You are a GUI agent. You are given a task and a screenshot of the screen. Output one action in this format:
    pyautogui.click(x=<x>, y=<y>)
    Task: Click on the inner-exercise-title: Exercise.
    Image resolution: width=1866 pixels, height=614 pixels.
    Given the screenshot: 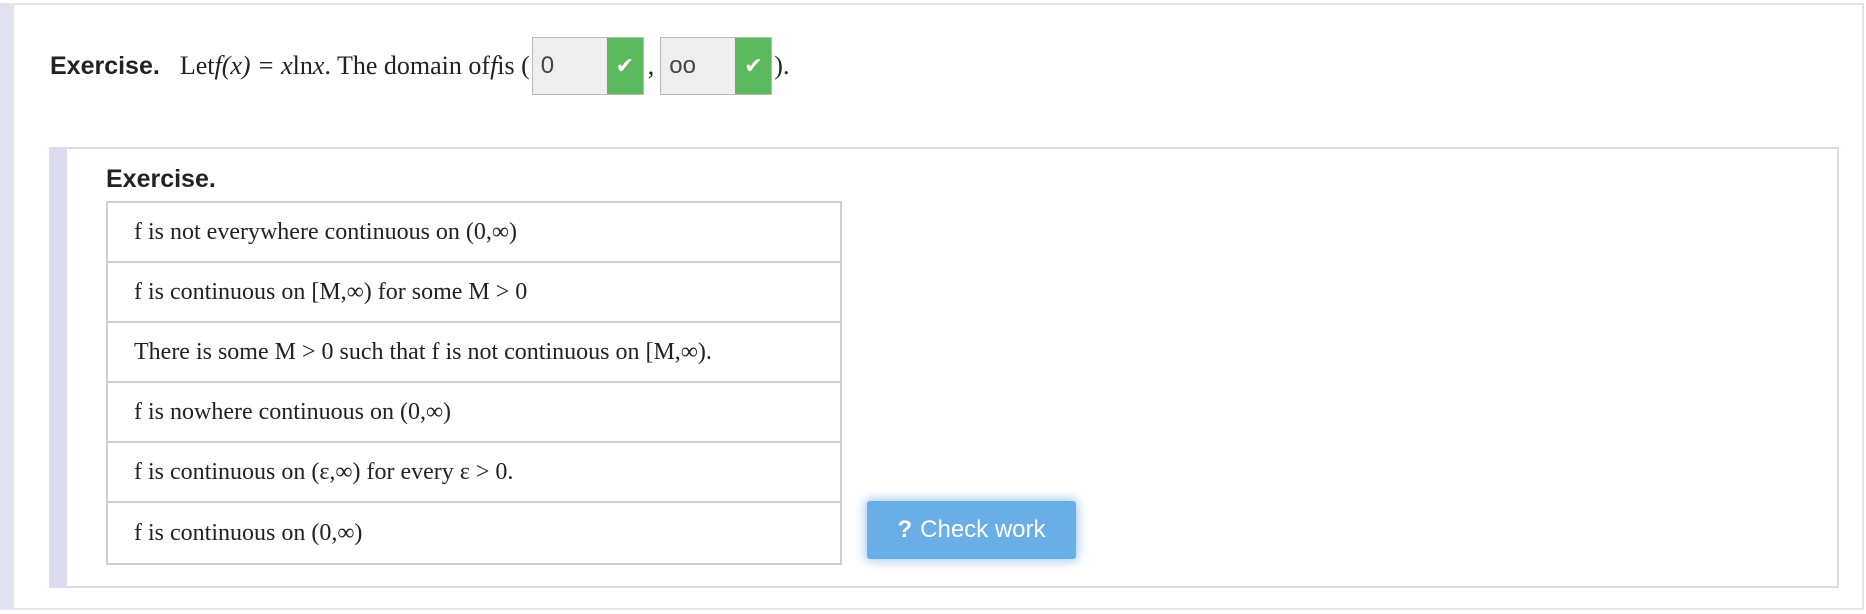 What is the action you would take?
    pyautogui.click(x=161, y=179)
    